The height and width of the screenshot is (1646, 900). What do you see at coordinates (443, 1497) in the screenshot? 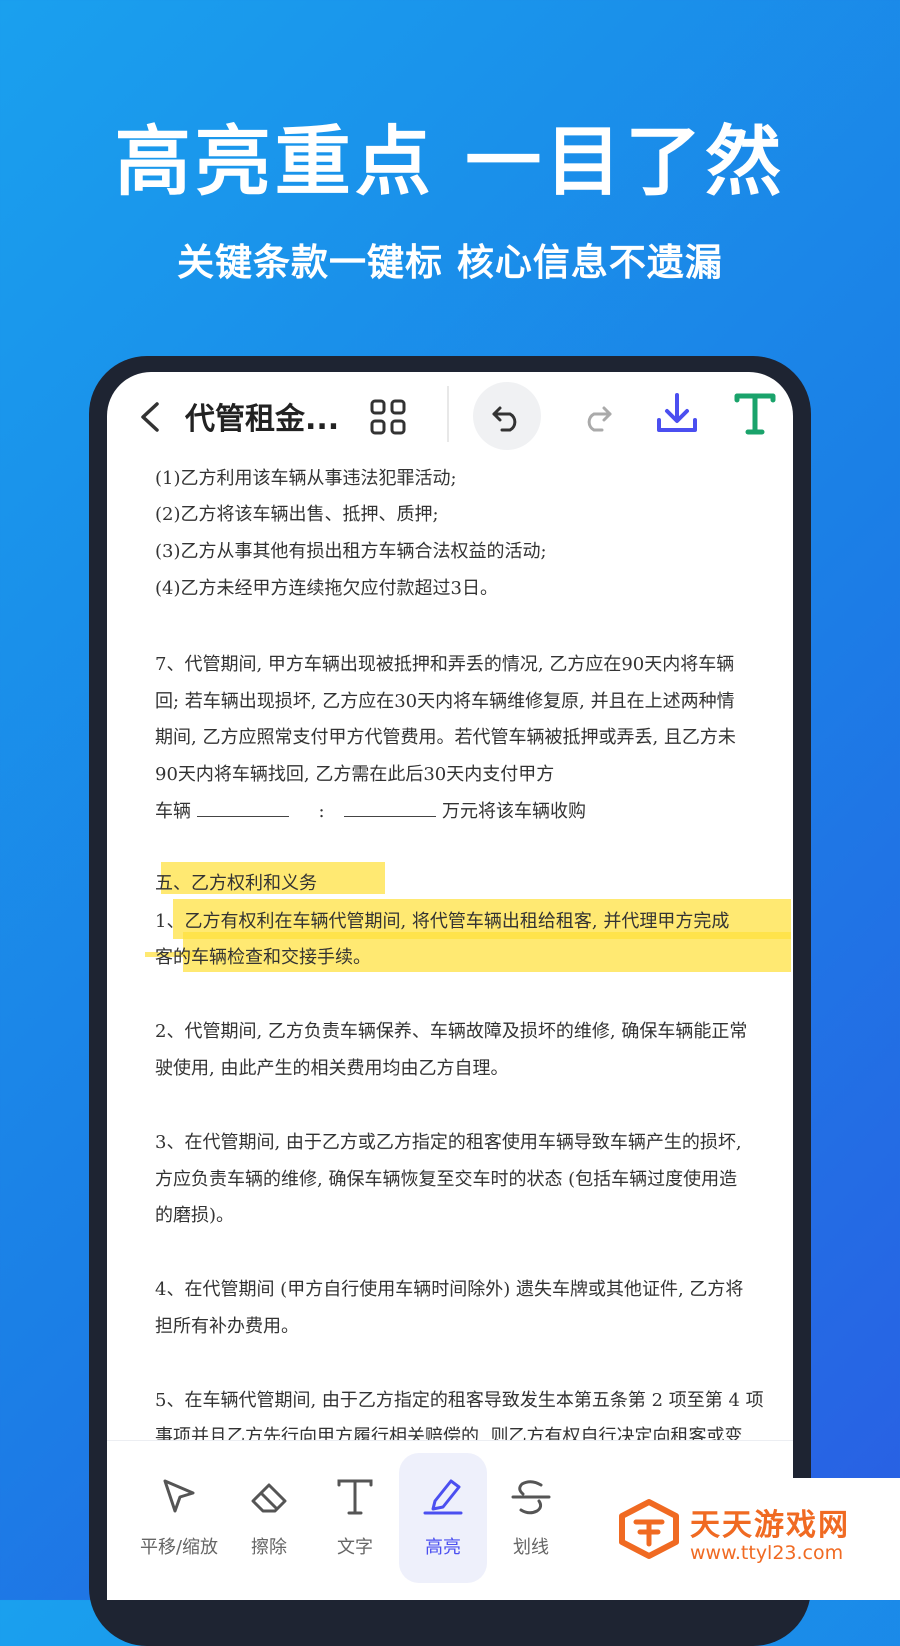
I see `highlighter-icon` at bounding box center [443, 1497].